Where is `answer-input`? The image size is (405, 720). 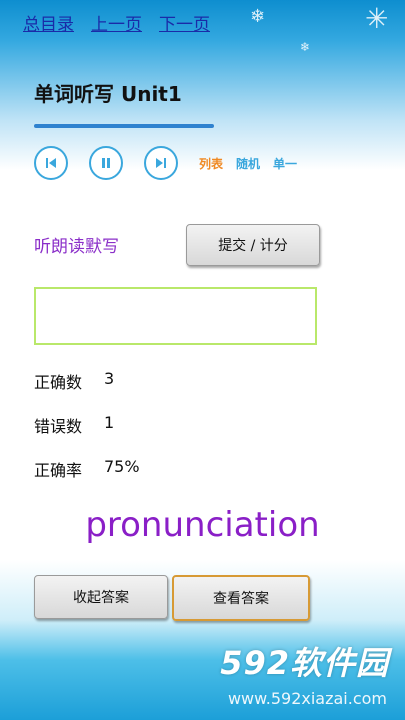
answer-input is located at coordinates (175, 316).